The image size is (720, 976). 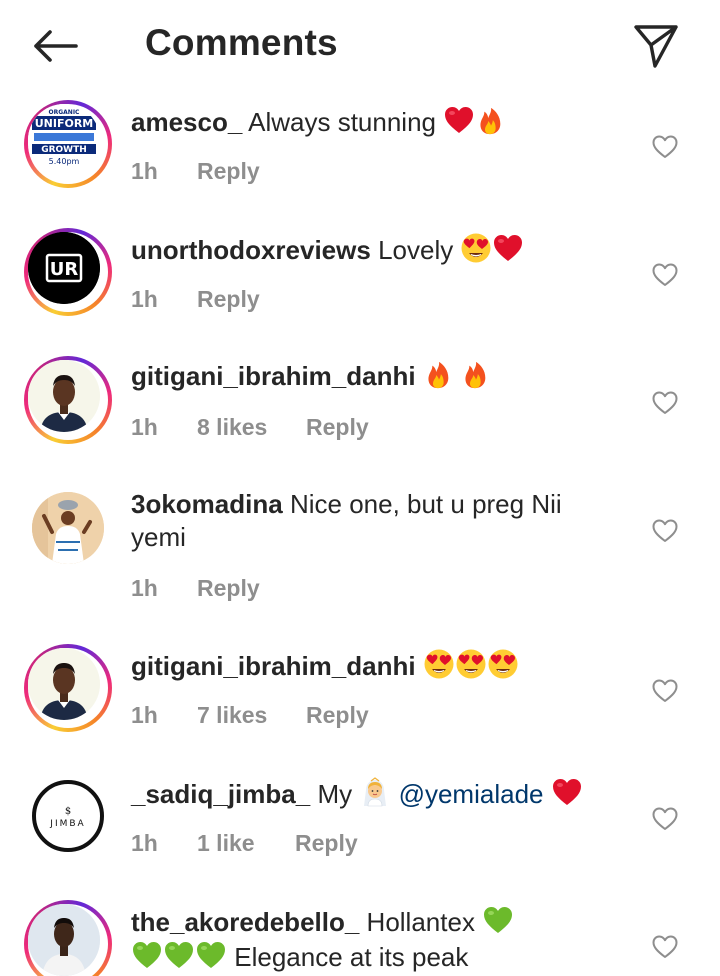 I want to click on comment-username: unorthodoxreviews, so click(x=251, y=250).